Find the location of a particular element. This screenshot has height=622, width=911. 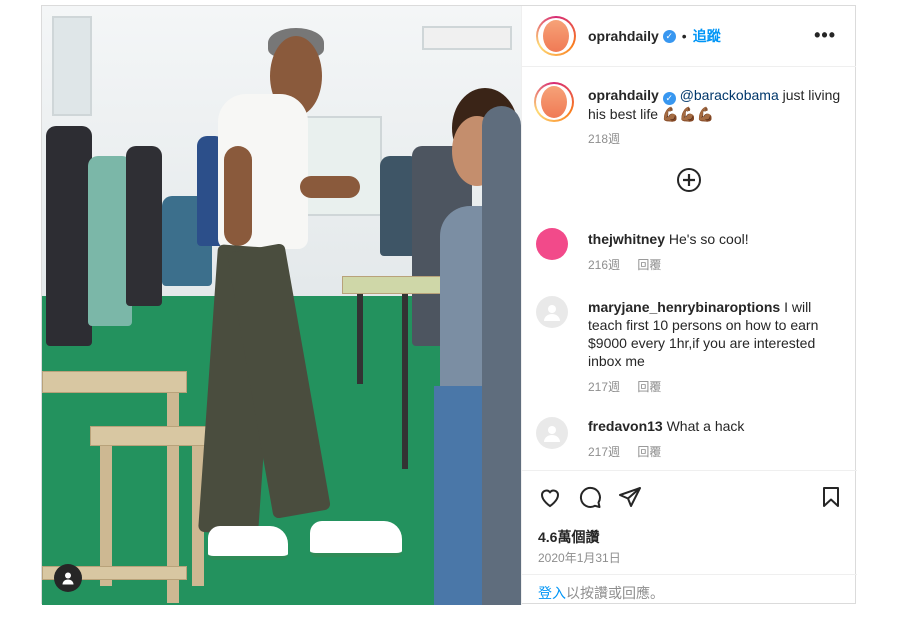

login-prompt: 登入以按讚或回應。 is located at coordinates (689, 589).